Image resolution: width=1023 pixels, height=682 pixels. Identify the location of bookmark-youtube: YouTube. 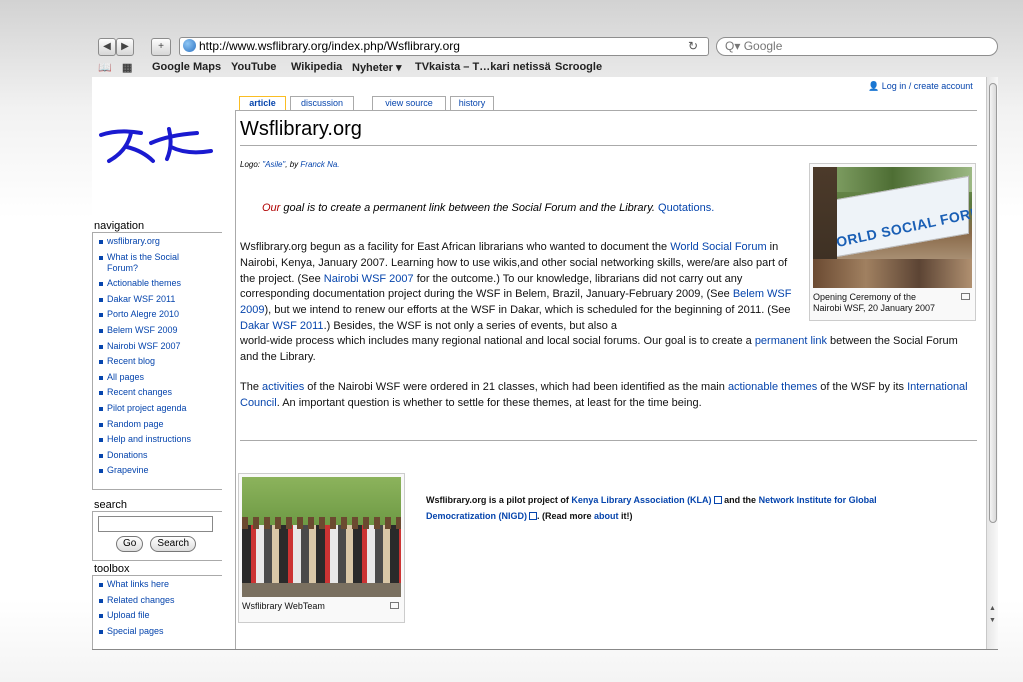
(253, 67).